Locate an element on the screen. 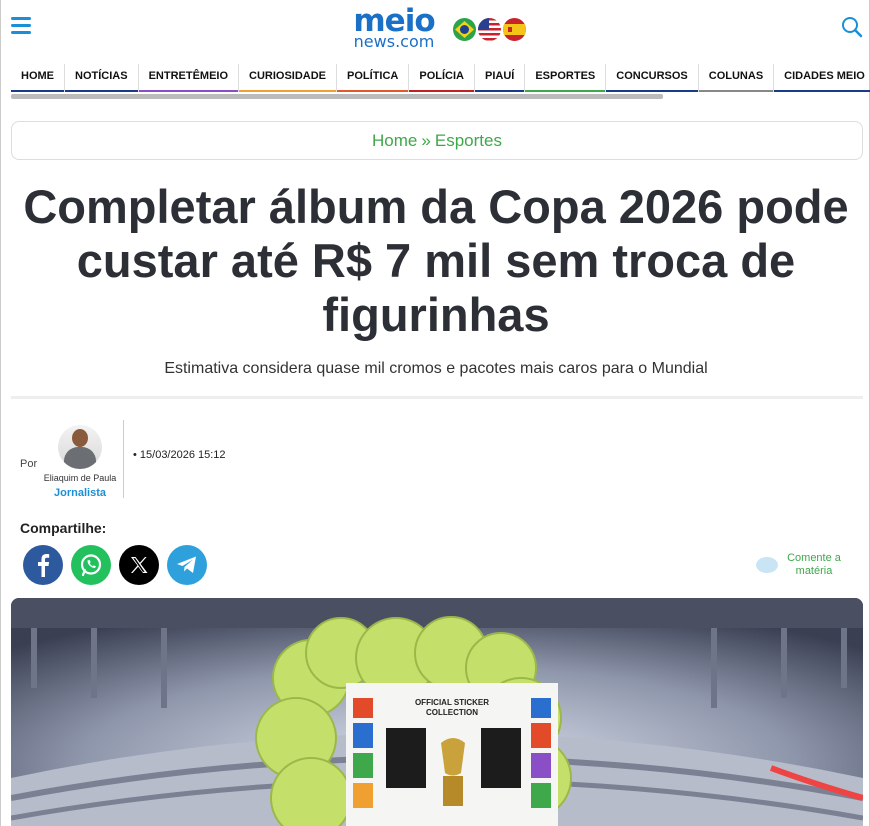  usa-flag-icon is located at coordinates (489, 29).